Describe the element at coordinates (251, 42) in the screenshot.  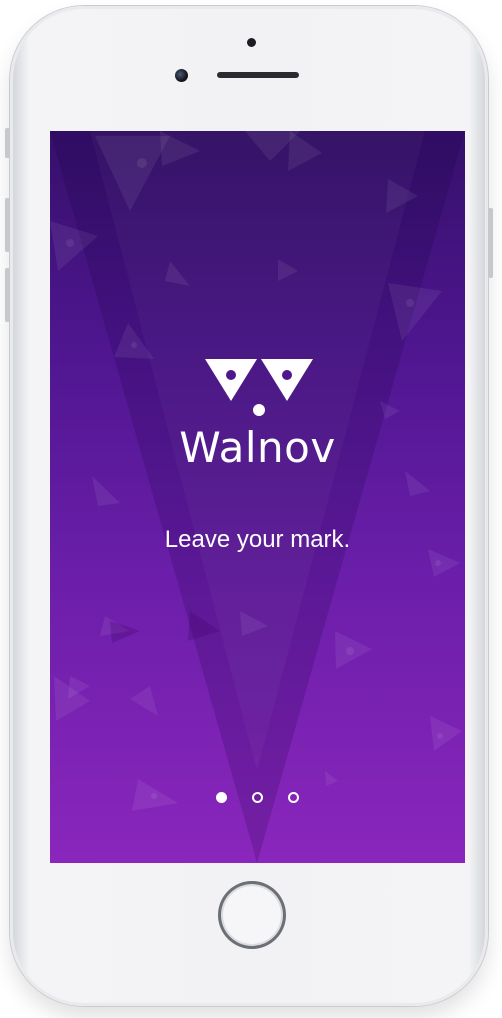
I see `proximity-sensor` at that location.